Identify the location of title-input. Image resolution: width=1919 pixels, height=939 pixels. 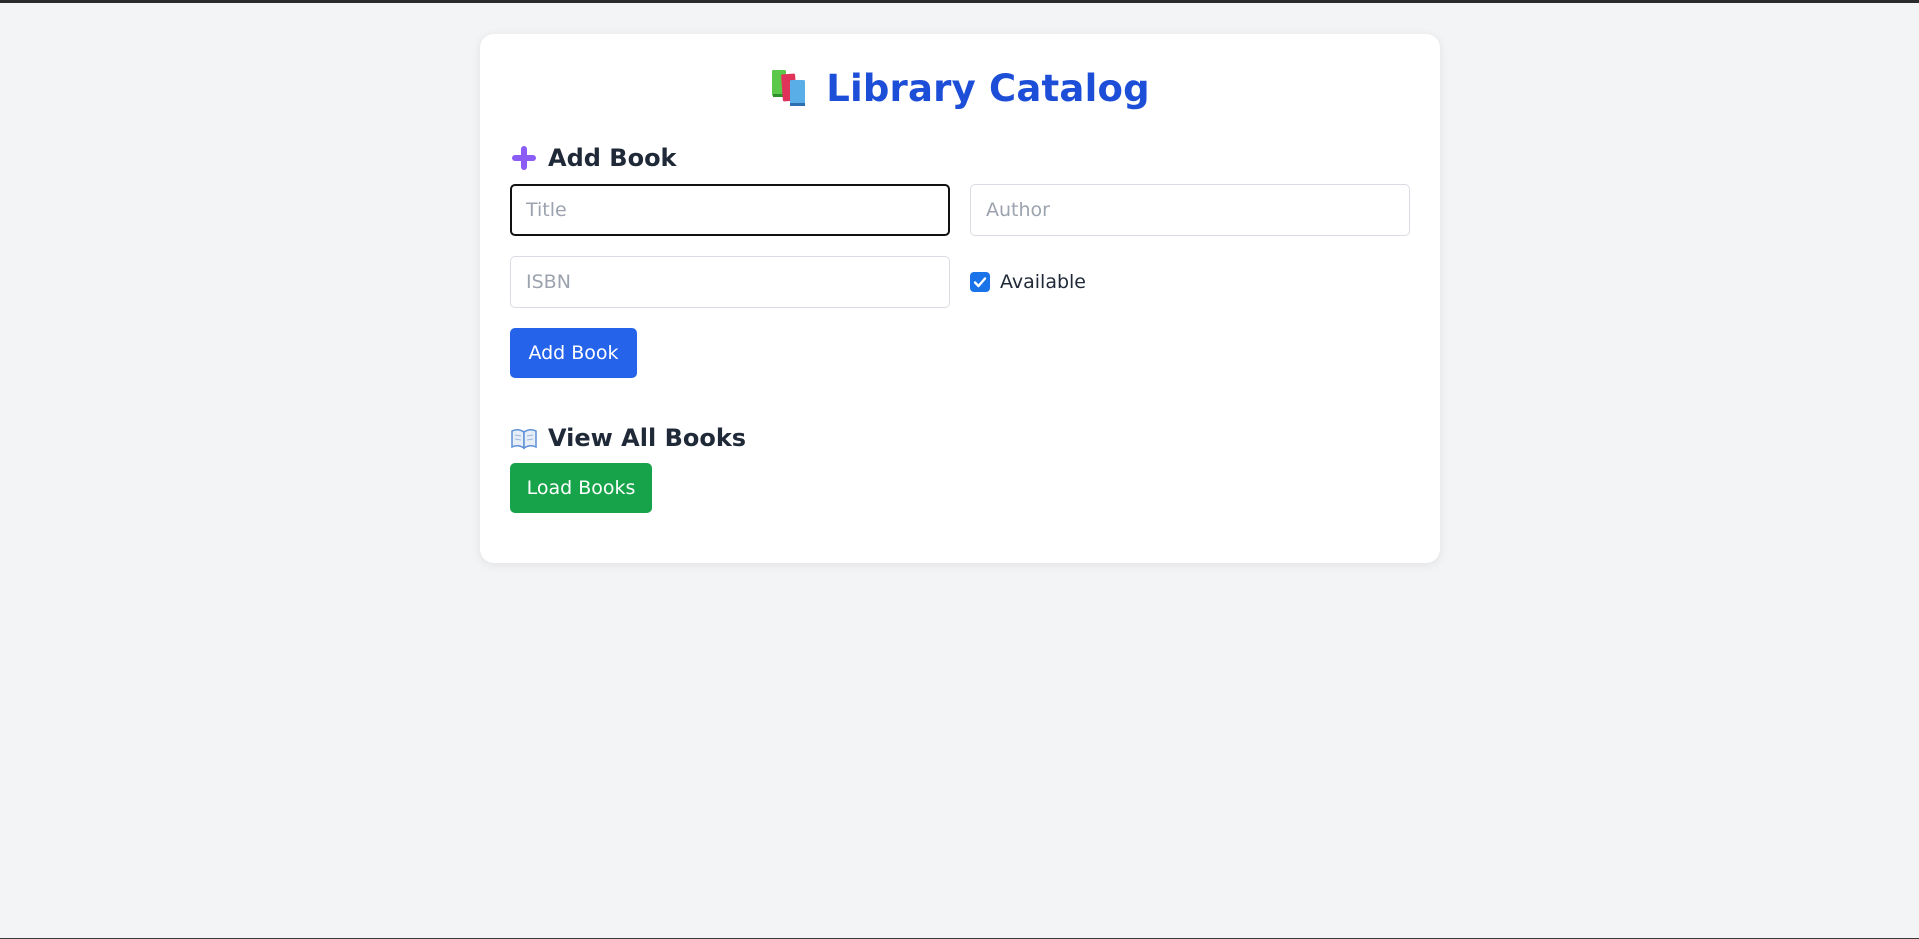
(730, 210).